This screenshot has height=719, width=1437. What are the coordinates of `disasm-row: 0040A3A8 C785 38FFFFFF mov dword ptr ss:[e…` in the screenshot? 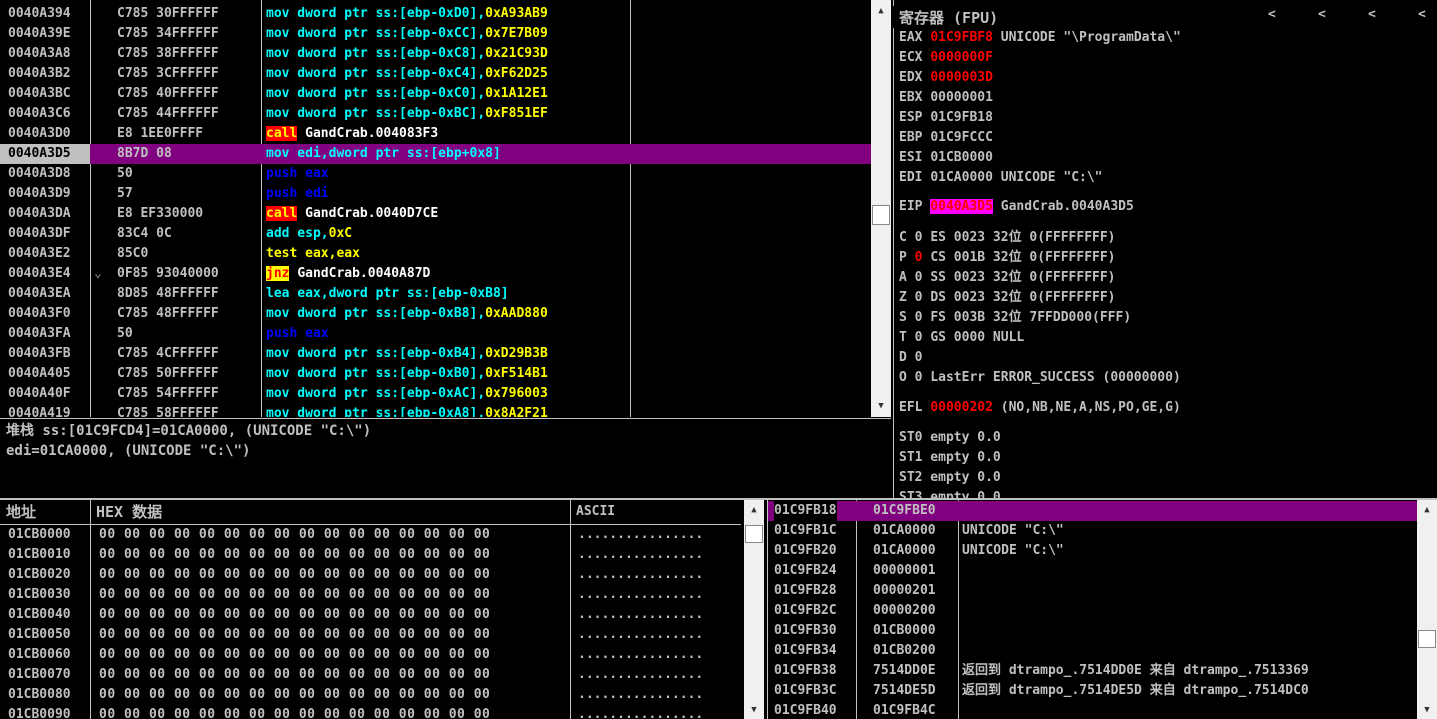 It's located at (435, 54).